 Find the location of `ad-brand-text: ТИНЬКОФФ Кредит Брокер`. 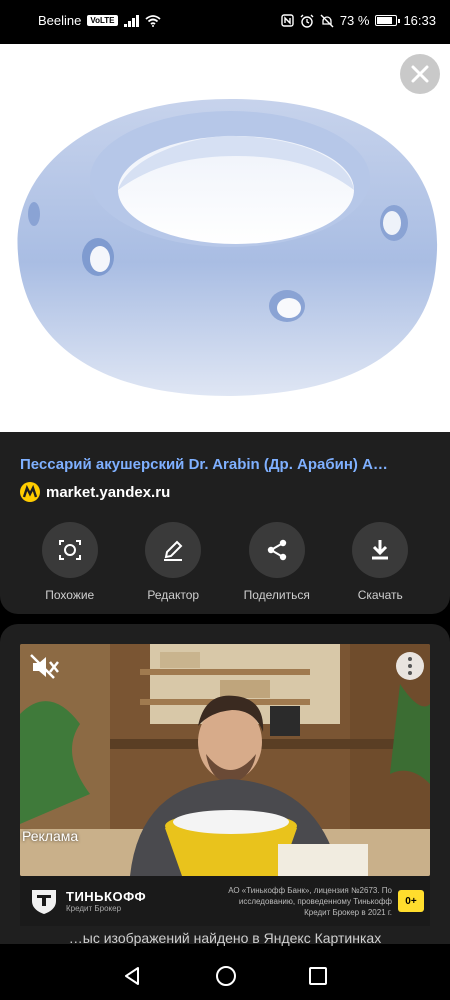

ad-brand-text: ТИНЬКОФФ Кредит Брокер is located at coordinates (106, 901).